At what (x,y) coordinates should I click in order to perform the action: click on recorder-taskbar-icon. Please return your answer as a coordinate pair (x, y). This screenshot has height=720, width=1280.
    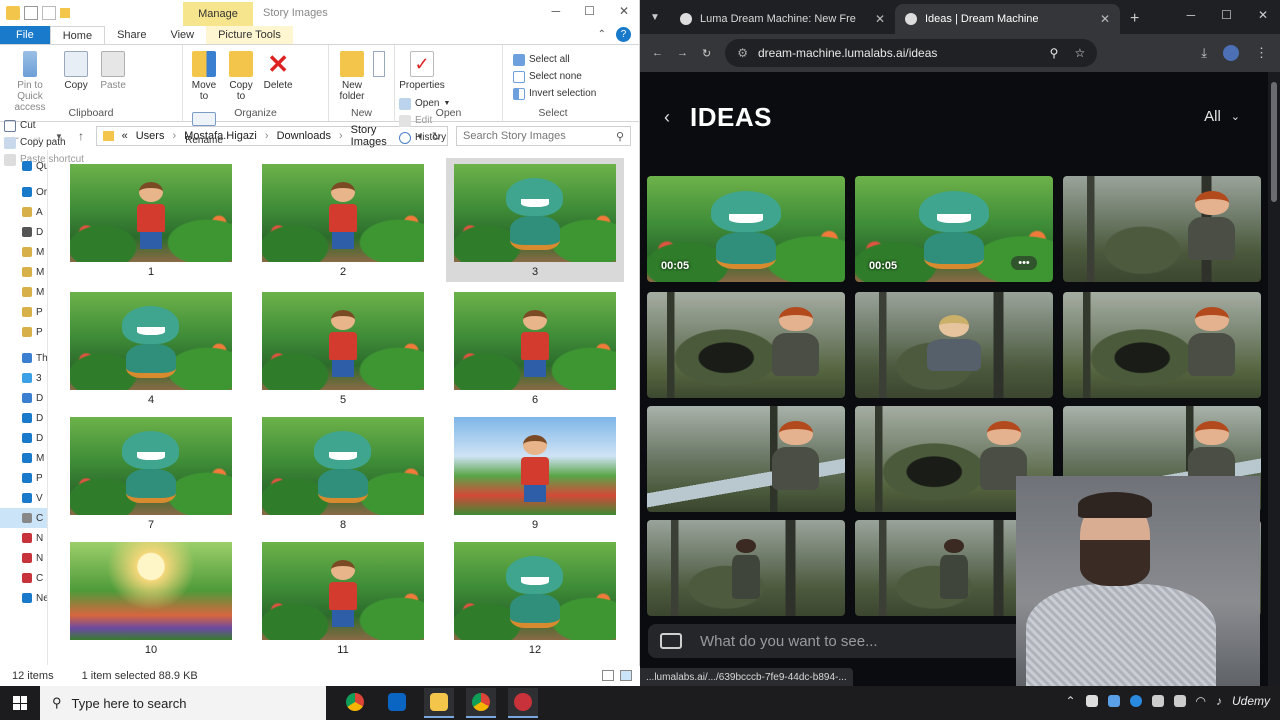
    Looking at the image, I should click on (523, 703).